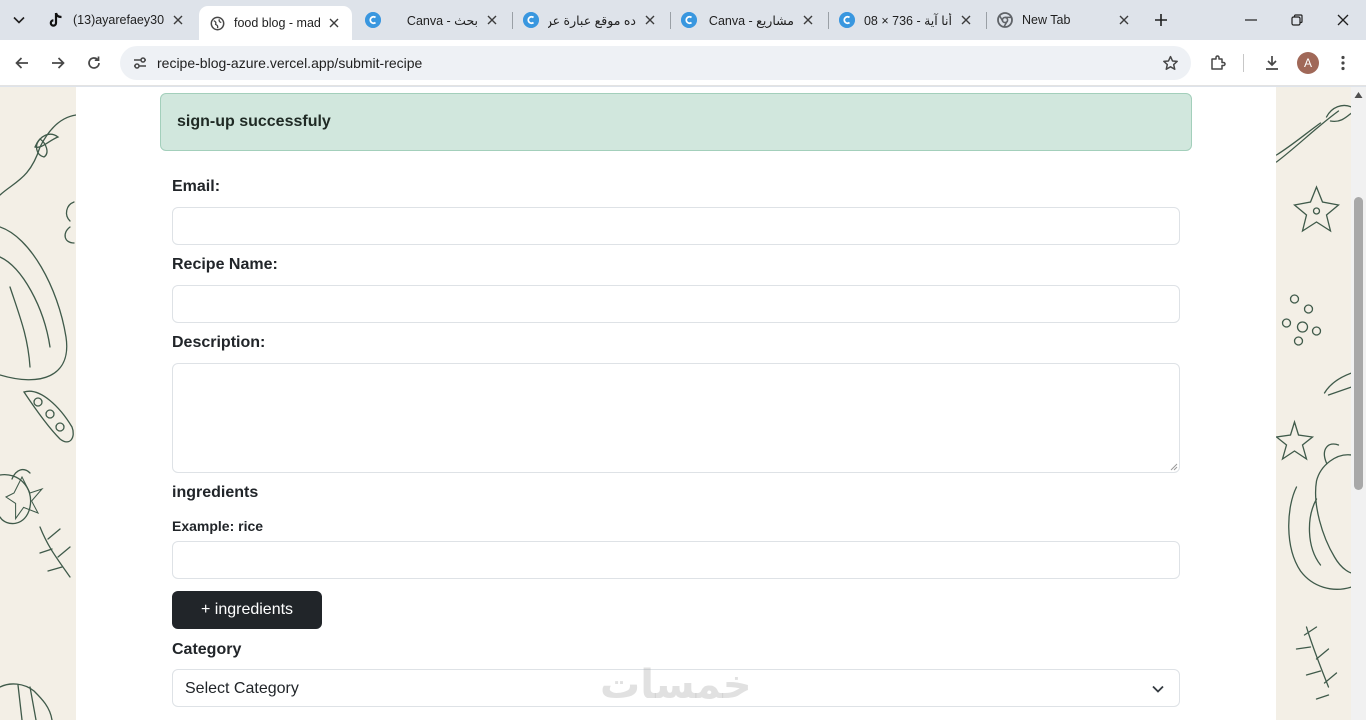 The height and width of the screenshot is (720, 1366). I want to click on tab-food-blog: food blog - made, so click(275, 23).